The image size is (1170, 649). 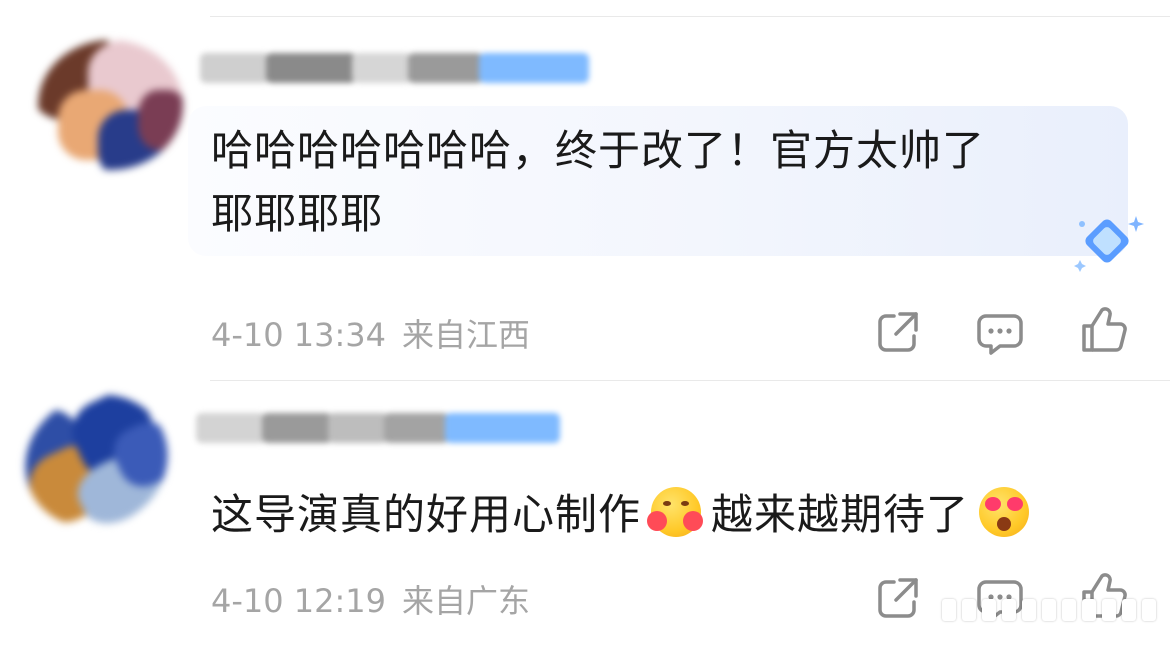 I want to click on comment-meta: 4-10 13:34 来自江西, so click(x=378, y=333).